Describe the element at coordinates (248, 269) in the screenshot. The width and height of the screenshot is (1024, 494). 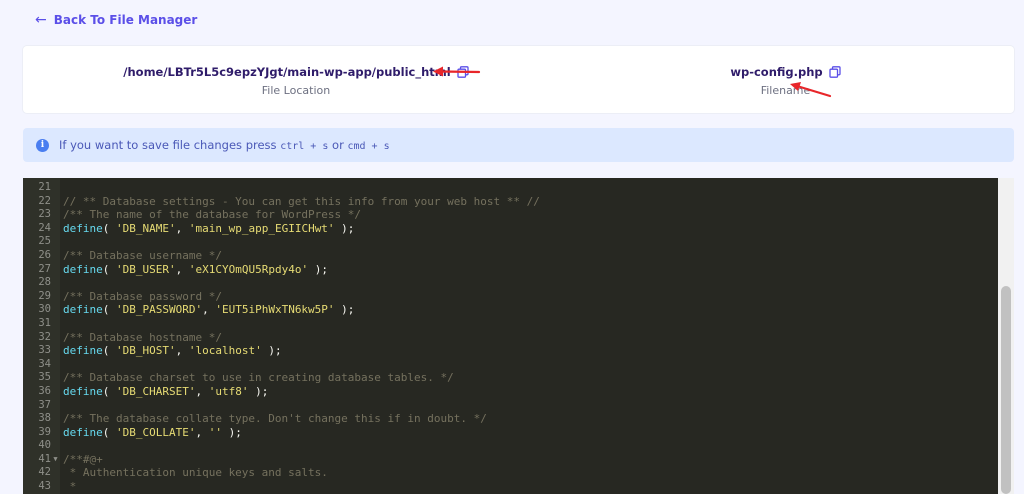
I see `code-token-str: 'eX1CYOmQU5Rpdy4o'` at that location.